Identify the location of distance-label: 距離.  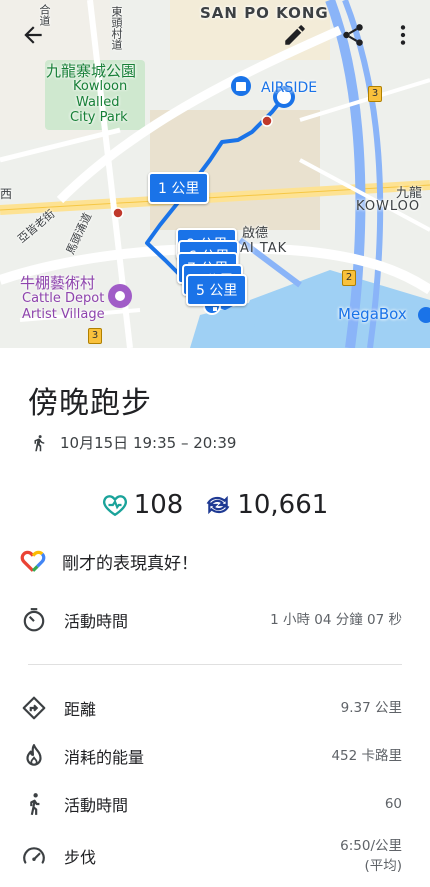
(80, 709).